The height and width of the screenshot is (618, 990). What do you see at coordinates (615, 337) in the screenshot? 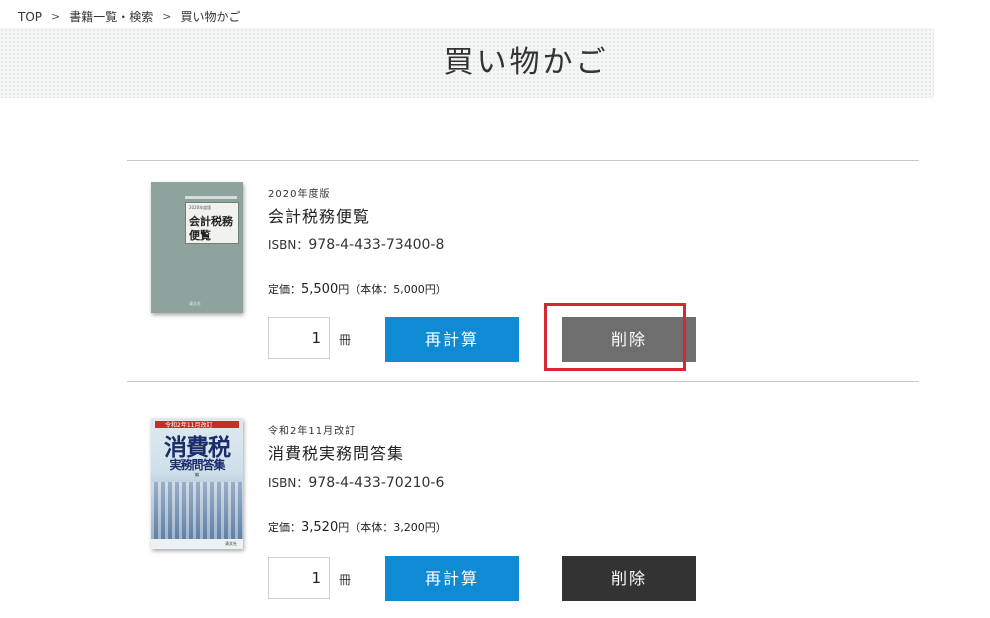
I see `highlight-box` at bounding box center [615, 337].